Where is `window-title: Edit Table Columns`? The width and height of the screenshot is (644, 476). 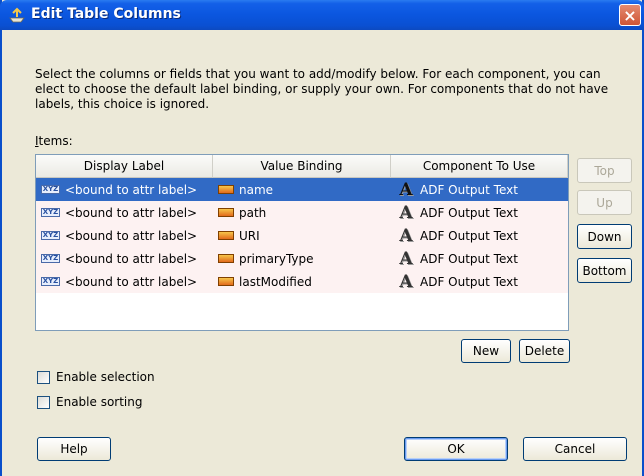
window-title: Edit Table Columns is located at coordinates (106, 14).